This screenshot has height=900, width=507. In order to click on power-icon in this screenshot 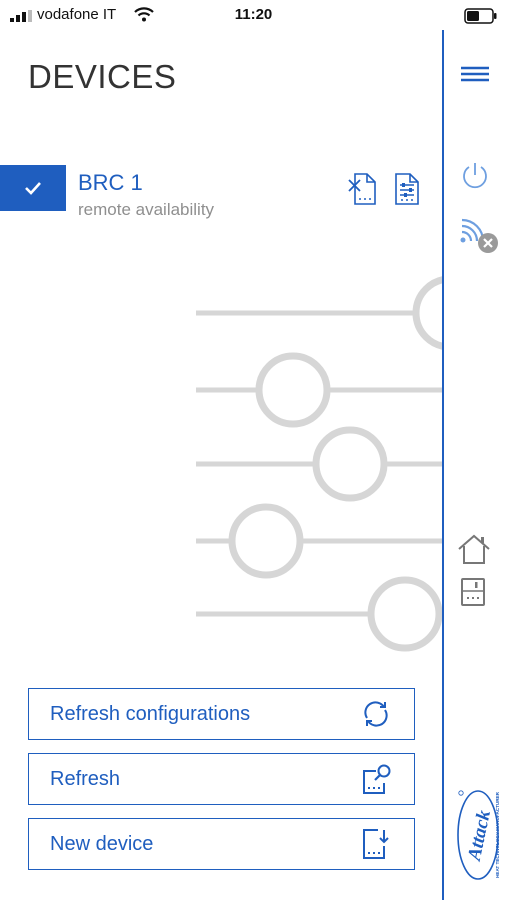, I will do `click(475, 176)`.